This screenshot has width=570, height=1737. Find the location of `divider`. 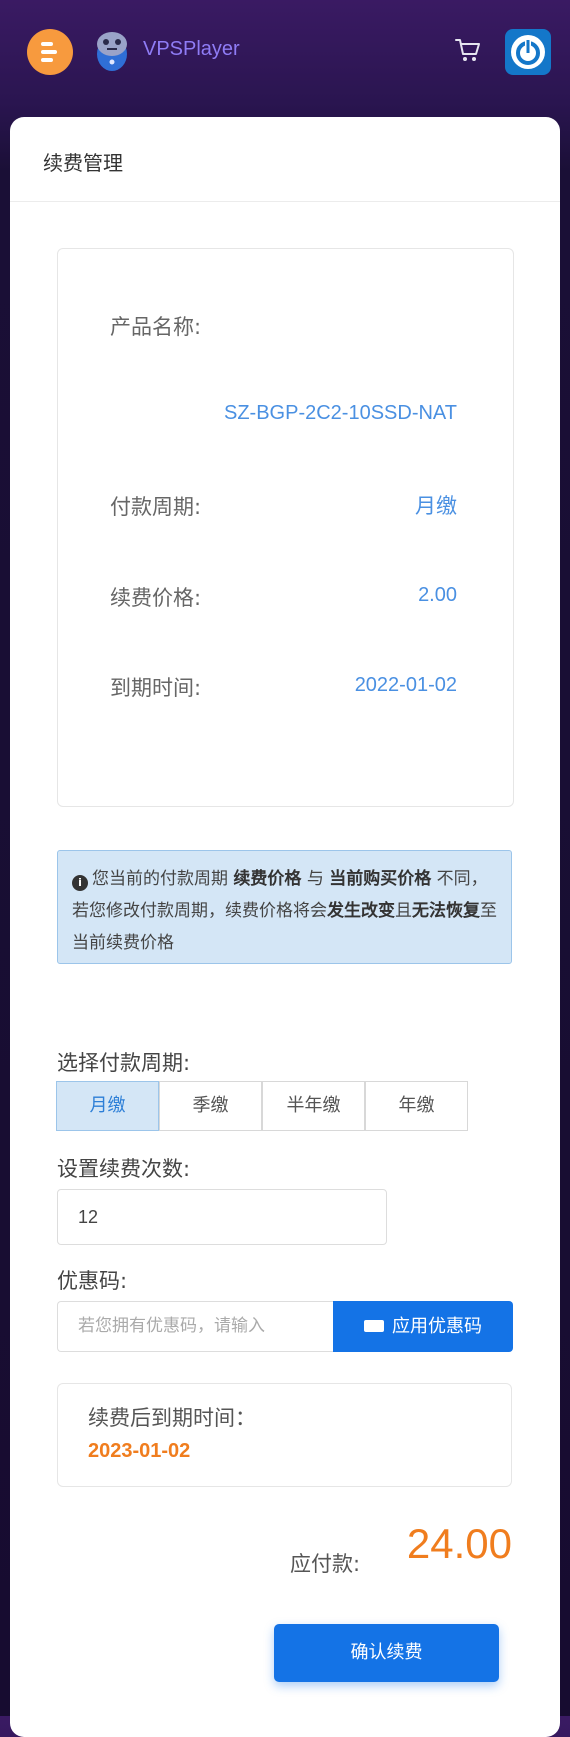

divider is located at coordinates (285, 201).